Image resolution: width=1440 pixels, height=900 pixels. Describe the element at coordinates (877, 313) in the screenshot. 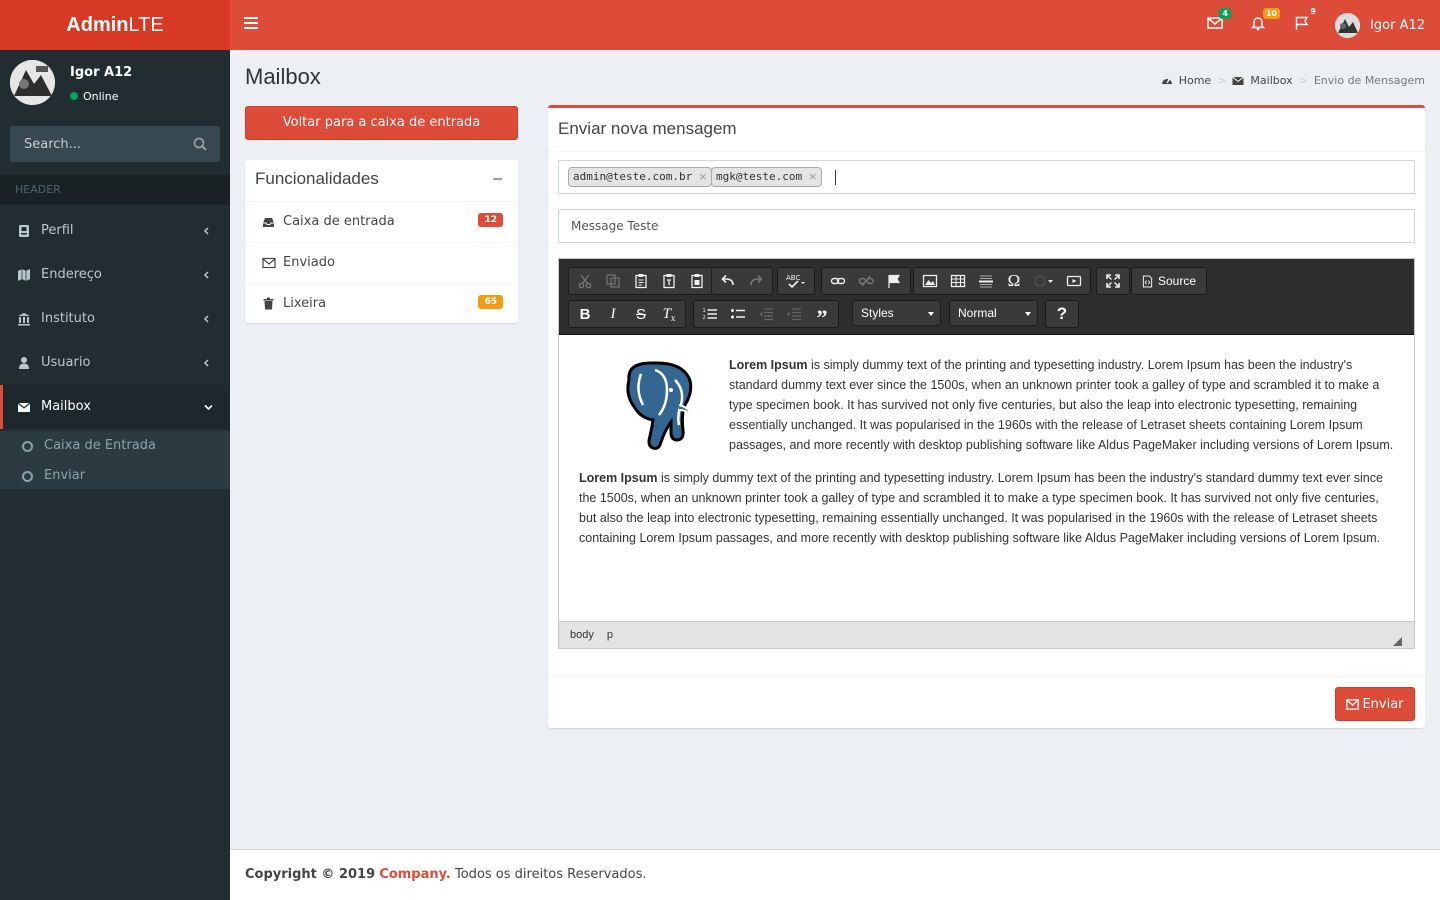

I see `styles-label: Styles` at that location.